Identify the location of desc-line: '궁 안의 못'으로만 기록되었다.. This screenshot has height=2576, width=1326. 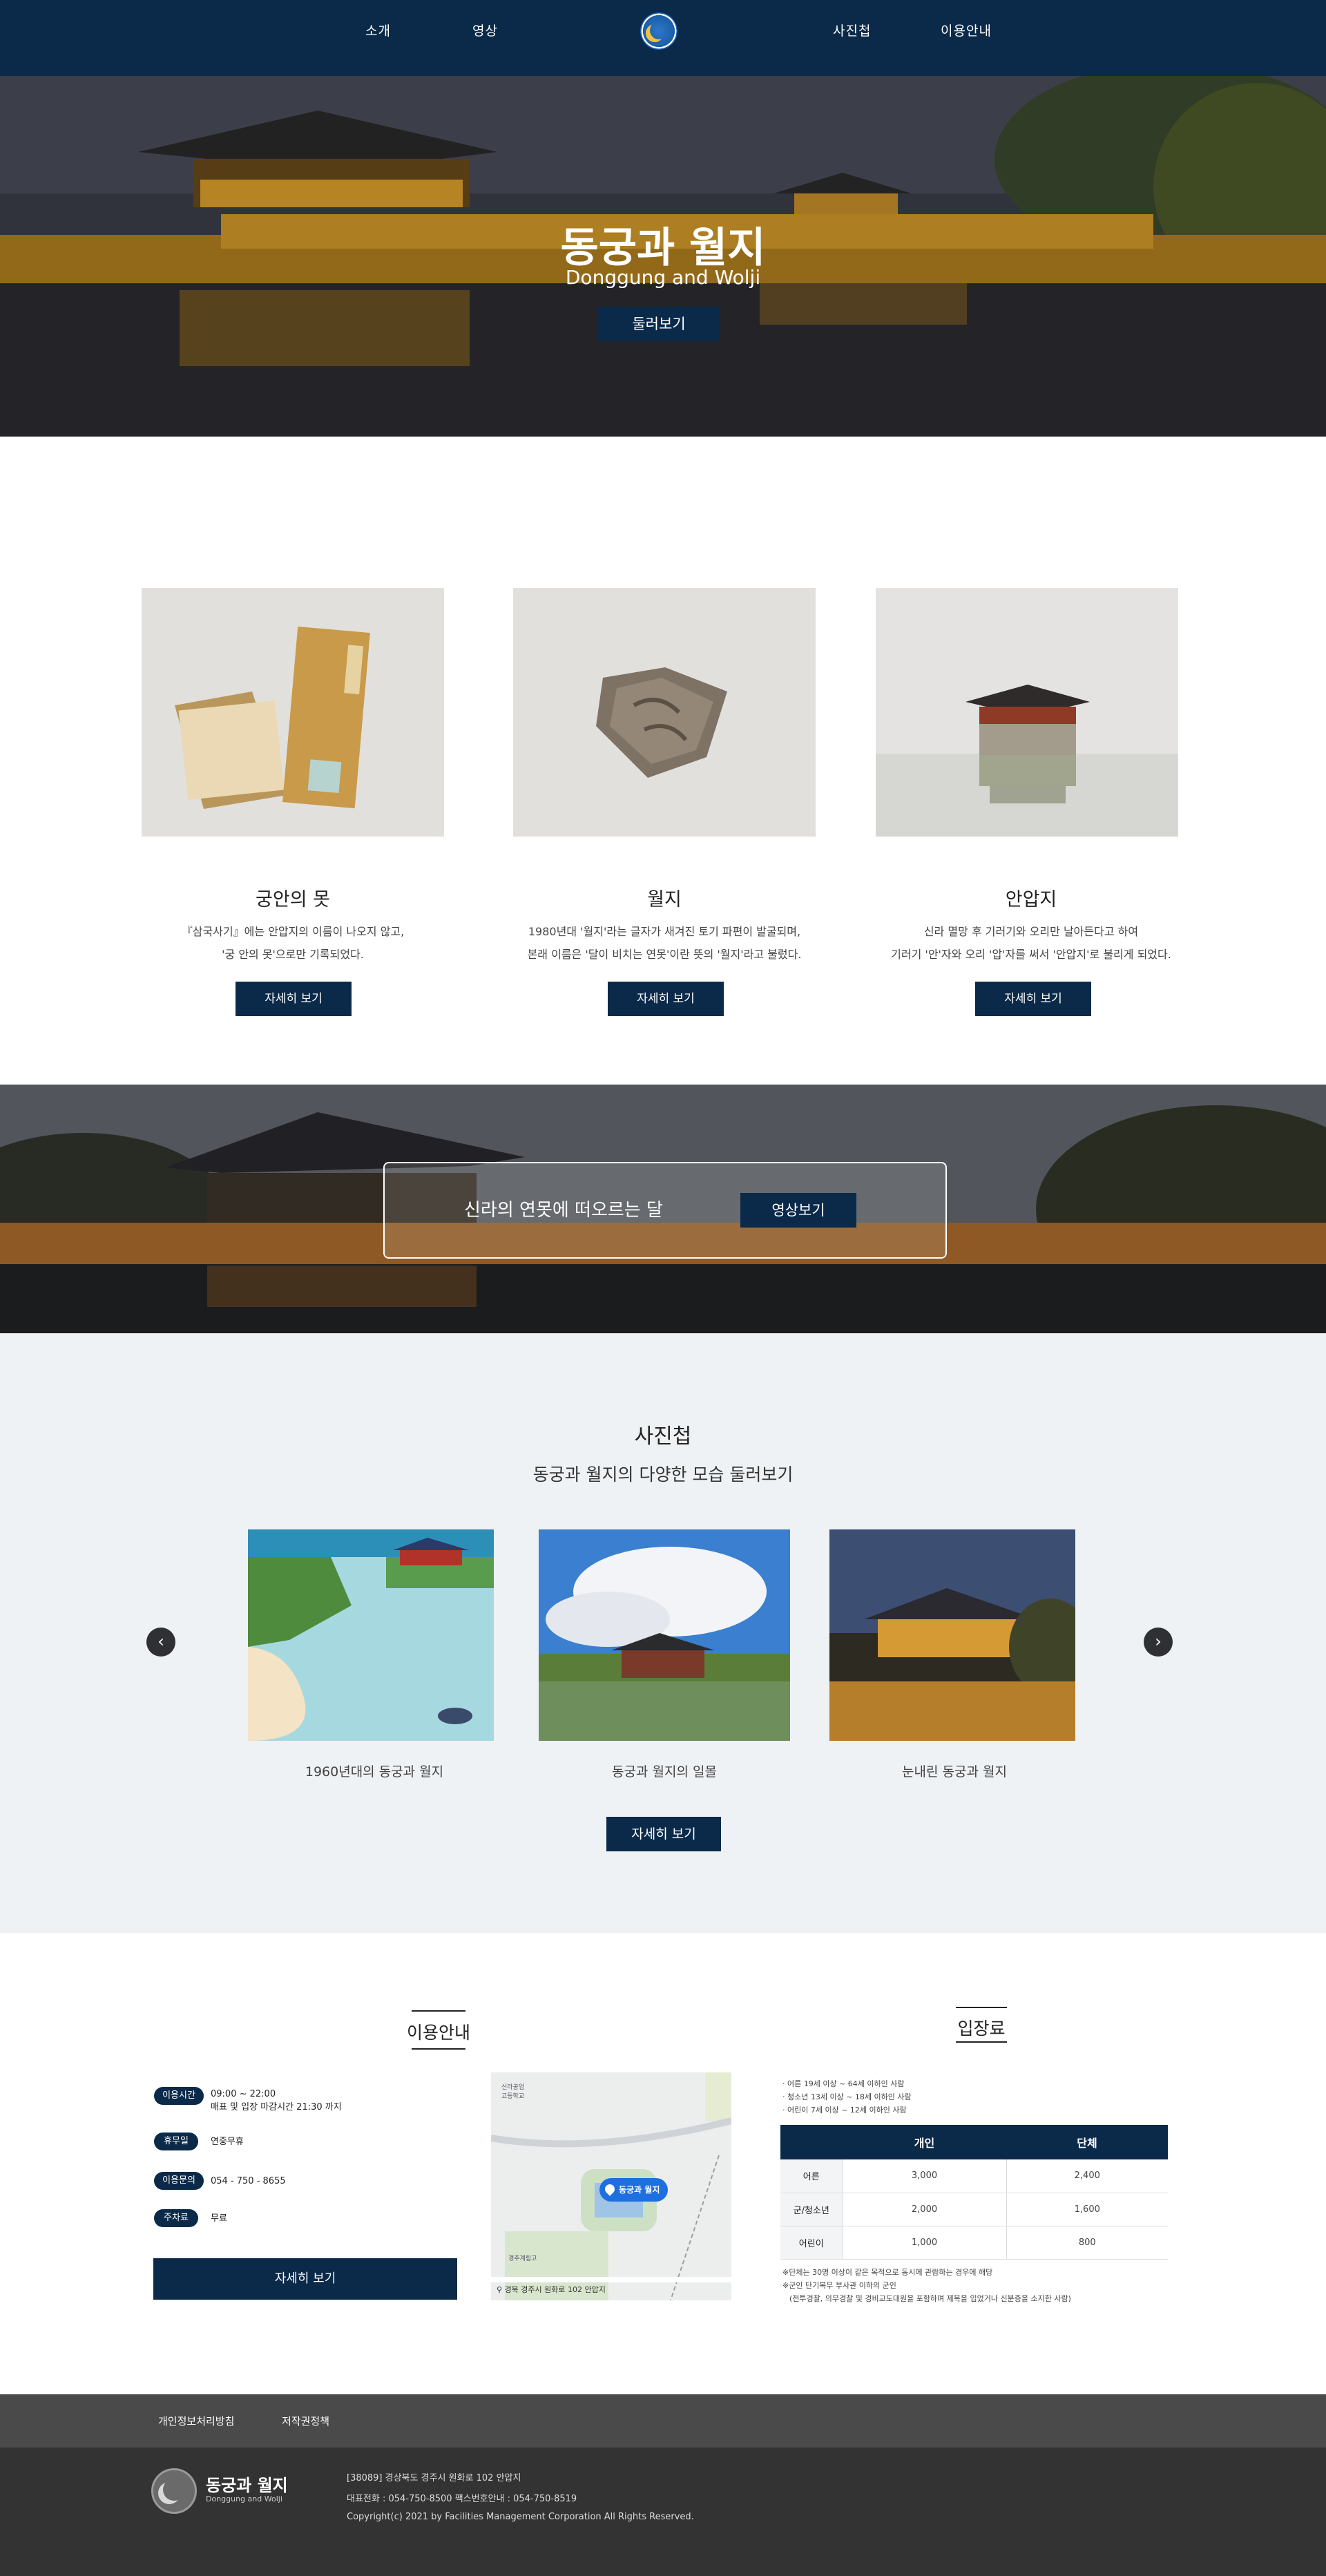
(293, 955).